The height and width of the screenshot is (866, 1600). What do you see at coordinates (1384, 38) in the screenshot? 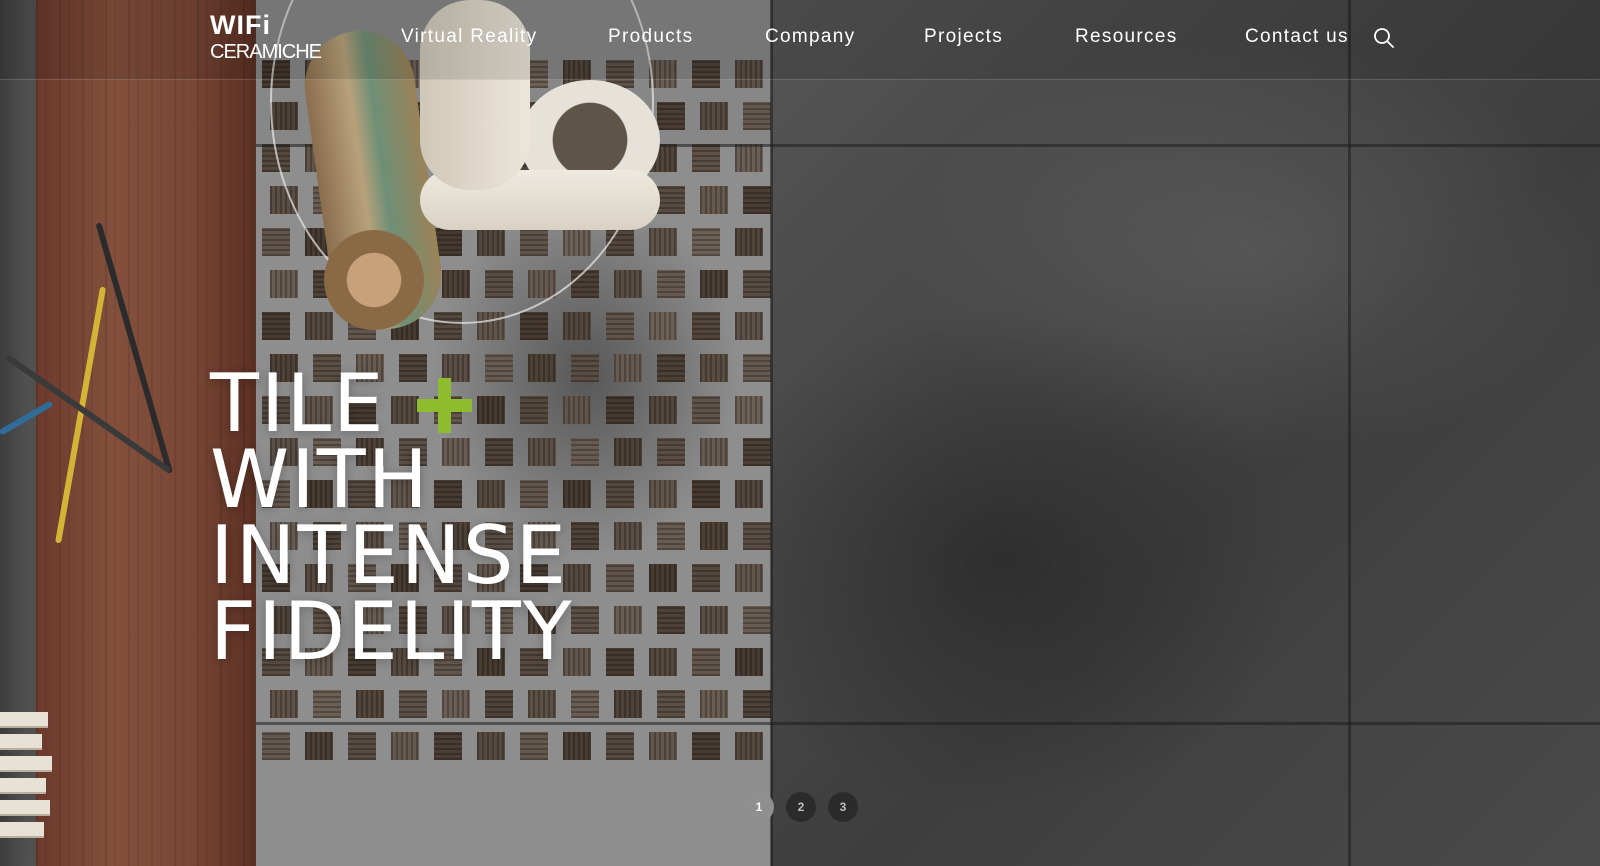
I see `search-icon` at bounding box center [1384, 38].